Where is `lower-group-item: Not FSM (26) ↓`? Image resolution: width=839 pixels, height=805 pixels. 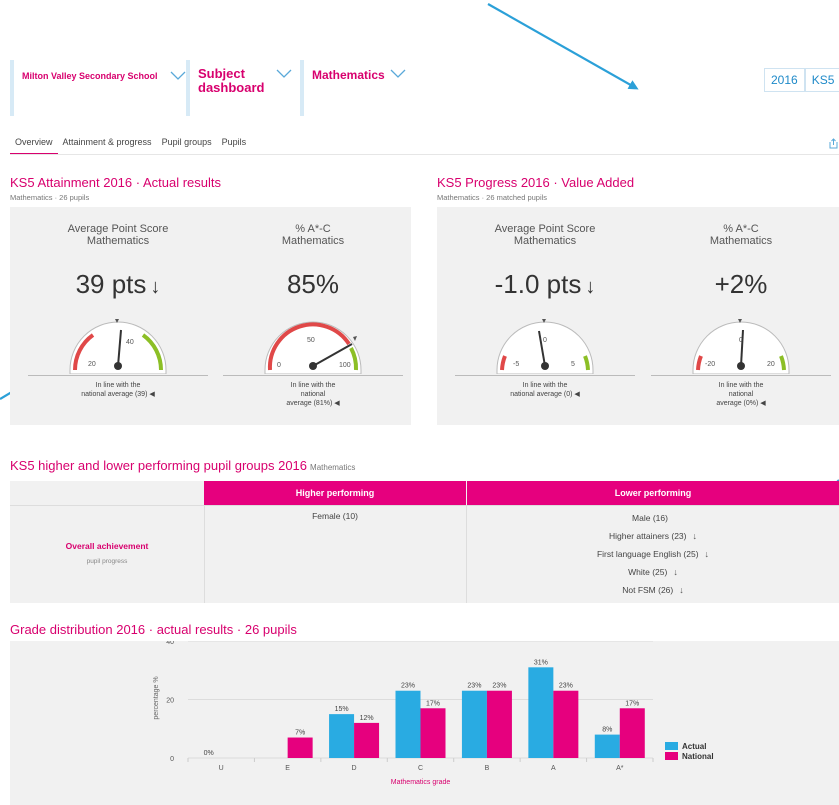
lower-group-item: Not FSM (26) ↓ is located at coordinates (653, 592).